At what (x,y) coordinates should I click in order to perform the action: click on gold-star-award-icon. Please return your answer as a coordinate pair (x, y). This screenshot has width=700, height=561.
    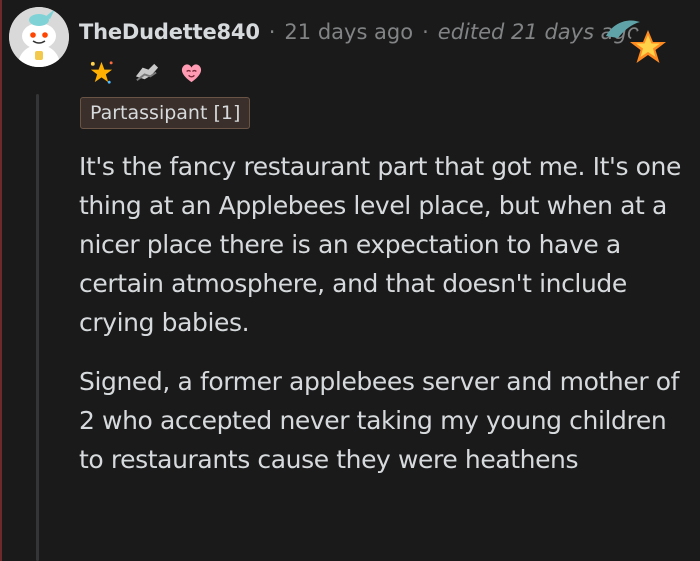
    Looking at the image, I should click on (648, 47).